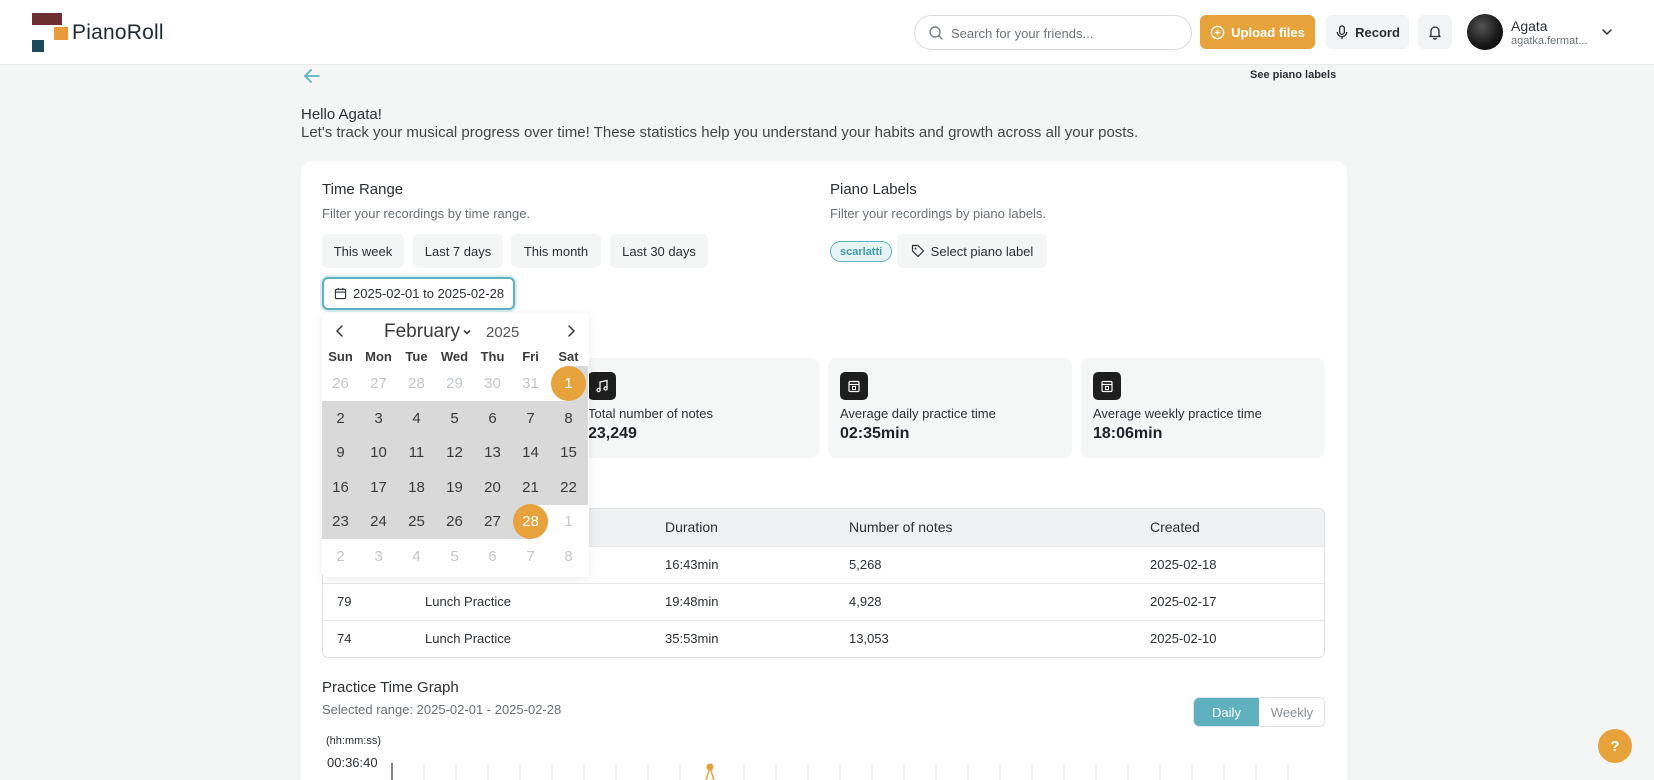 Image resolution: width=1654 pixels, height=780 pixels. What do you see at coordinates (416, 487) in the screenshot?
I see `calendar-day: 18` at bounding box center [416, 487].